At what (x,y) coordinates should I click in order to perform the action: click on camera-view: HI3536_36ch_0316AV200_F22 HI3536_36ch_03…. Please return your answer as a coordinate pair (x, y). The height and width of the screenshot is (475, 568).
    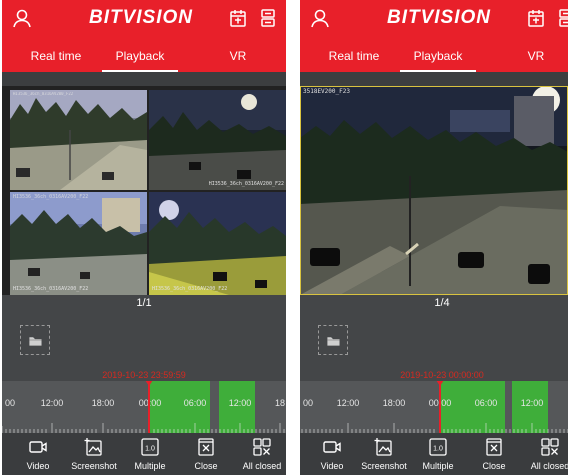
    Looking at the image, I should click on (78, 243).